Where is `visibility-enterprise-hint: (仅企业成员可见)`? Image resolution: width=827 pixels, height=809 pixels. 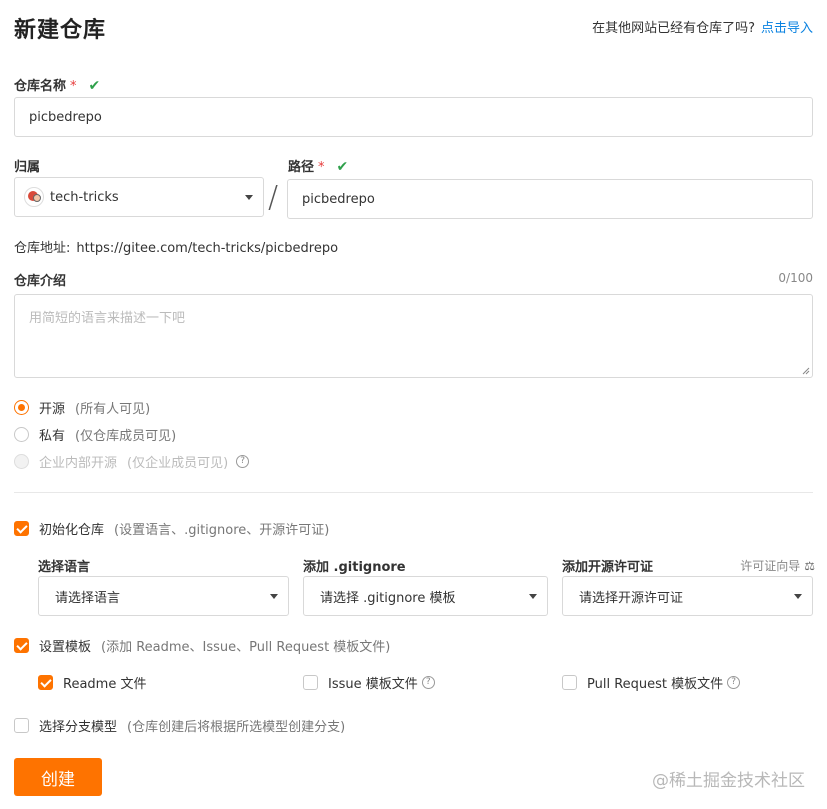
visibility-enterprise-hint: (仅企业成员可见) is located at coordinates (178, 463).